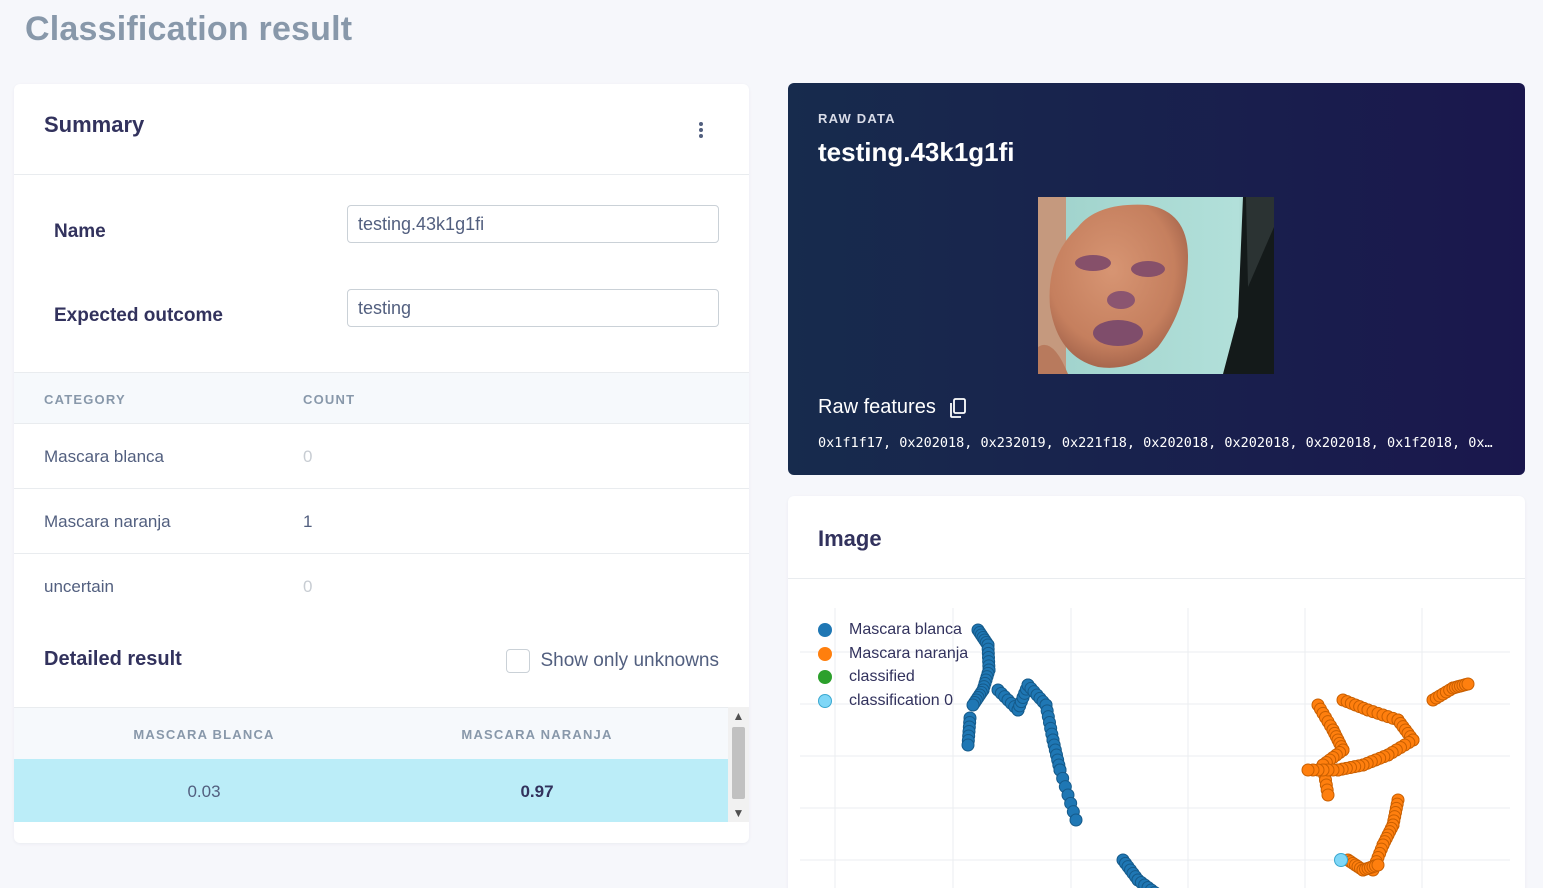 The width and height of the screenshot is (1543, 888). I want to click on category-cell: uncertain, so click(79, 586).